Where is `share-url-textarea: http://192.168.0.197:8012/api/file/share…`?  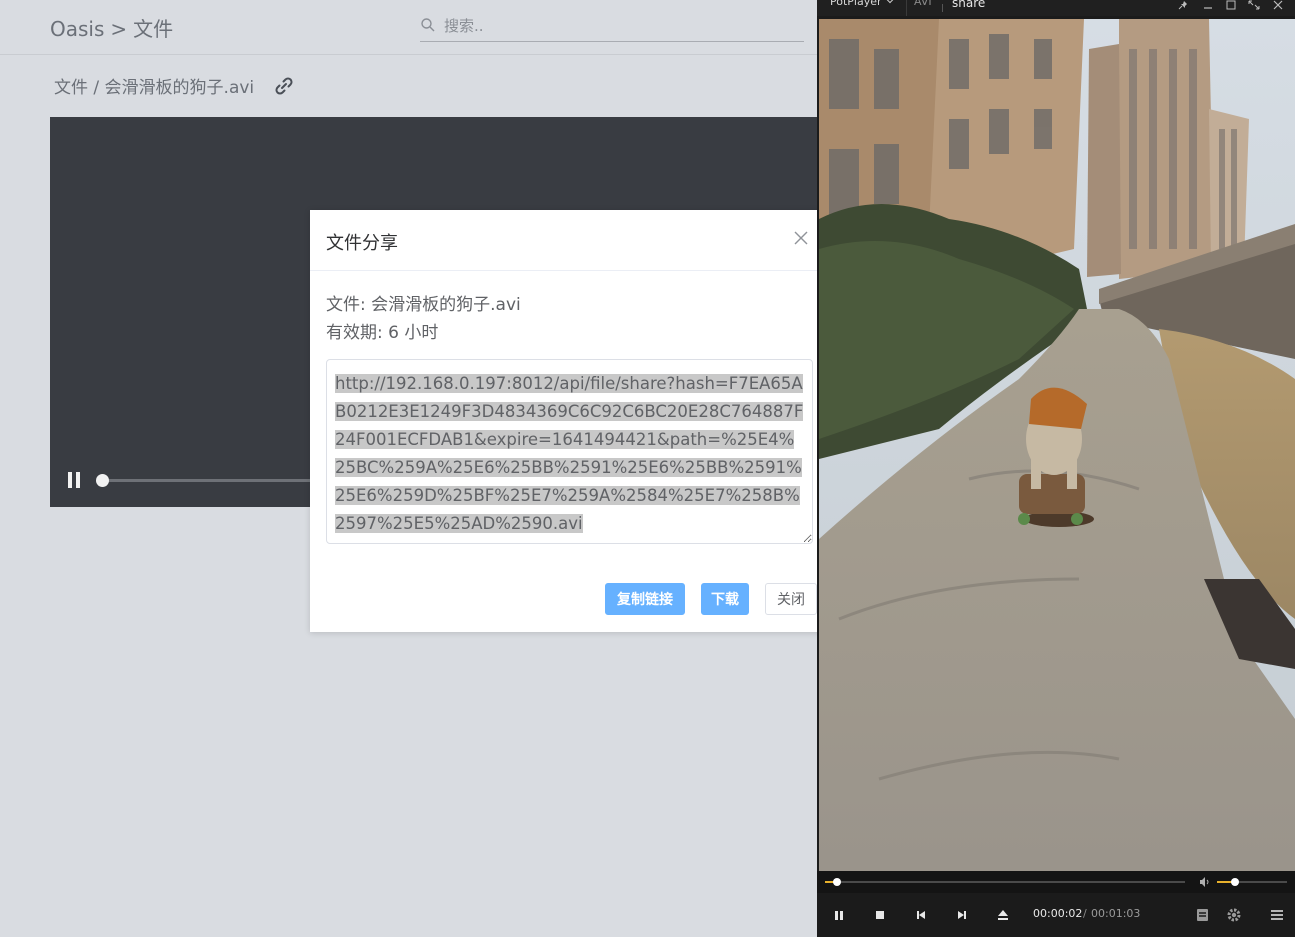 share-url-textarea: http://192.168.0.197:8012/api/file/share… is located at coordinates (569, 451).